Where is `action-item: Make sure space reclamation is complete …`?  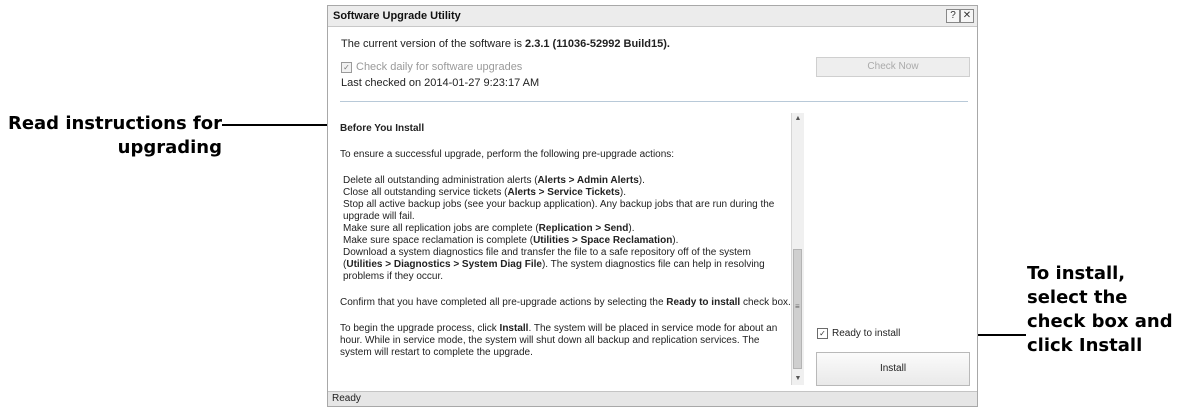 action-item: Make sure space reclamation is complete … is located at coordinates (511, 240).